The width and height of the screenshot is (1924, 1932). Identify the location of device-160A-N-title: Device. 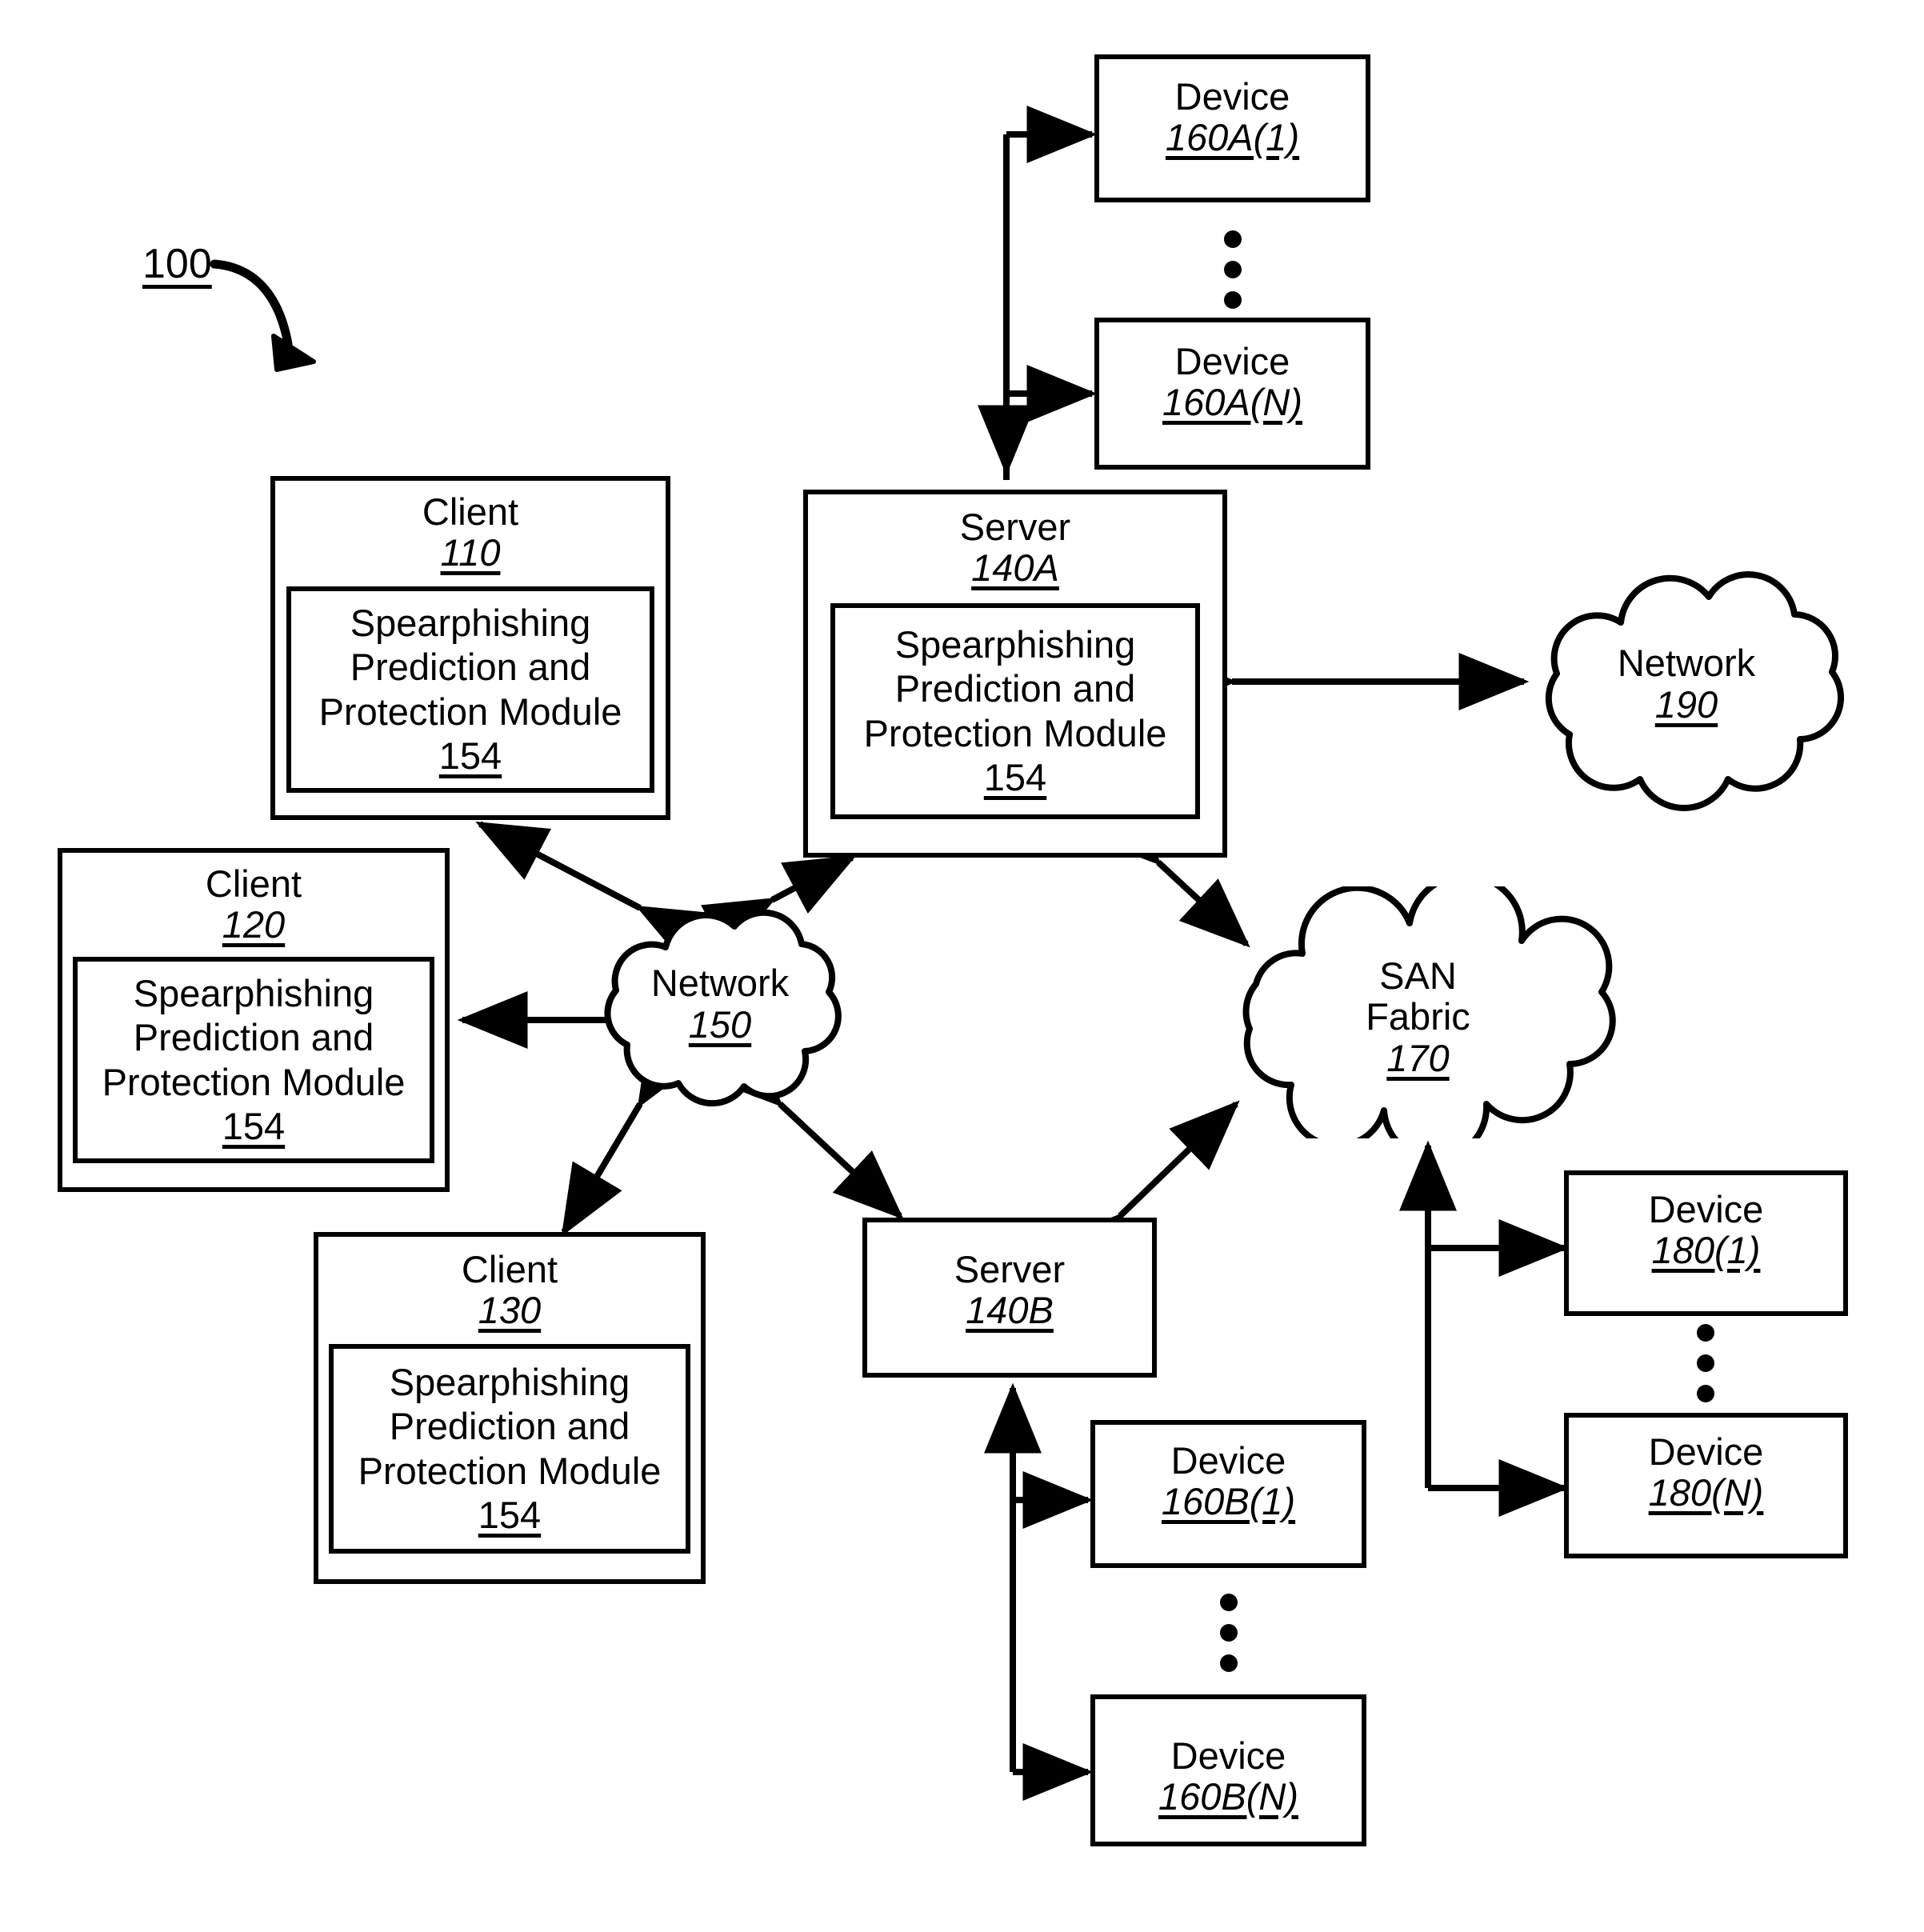
(1232, 361).